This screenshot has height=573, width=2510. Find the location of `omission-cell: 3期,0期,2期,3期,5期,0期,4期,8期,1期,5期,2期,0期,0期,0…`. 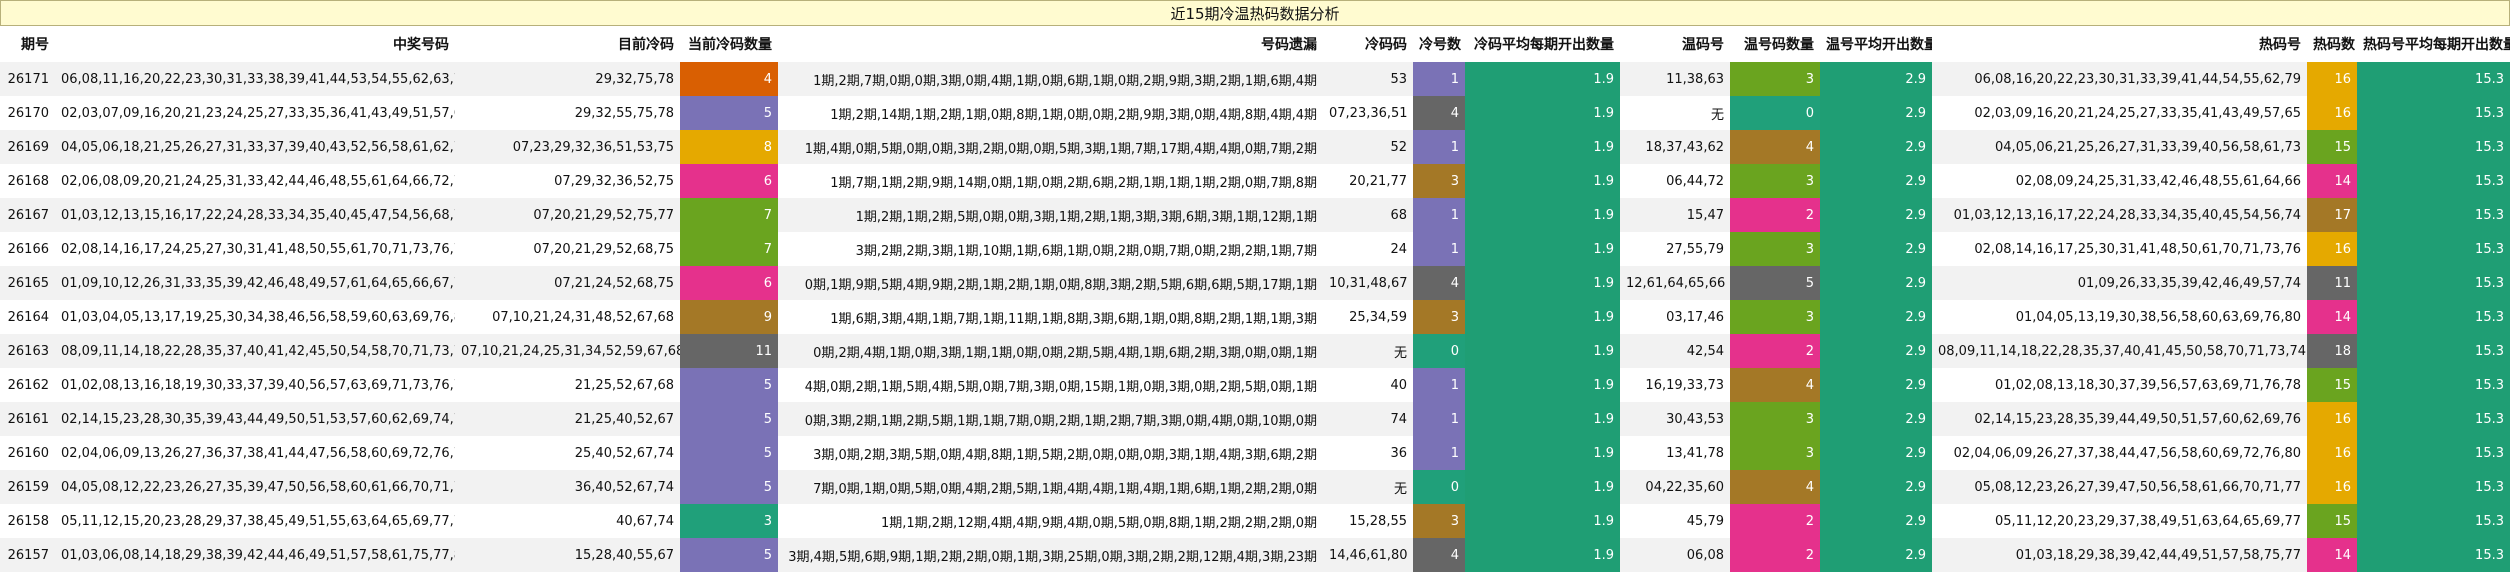

omission-cell: 3期,0期,2期,3期,5期,0期,4期,8期,1期,5期,2期,0期,0期,0… is located at coordinates (1050, 453).